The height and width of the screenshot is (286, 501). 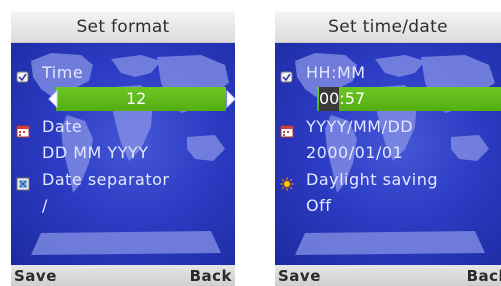 What do you see at coordinates (53, 99) in the screenshot?
I see `arrow-left-icon` at bounding box center [53, 99].